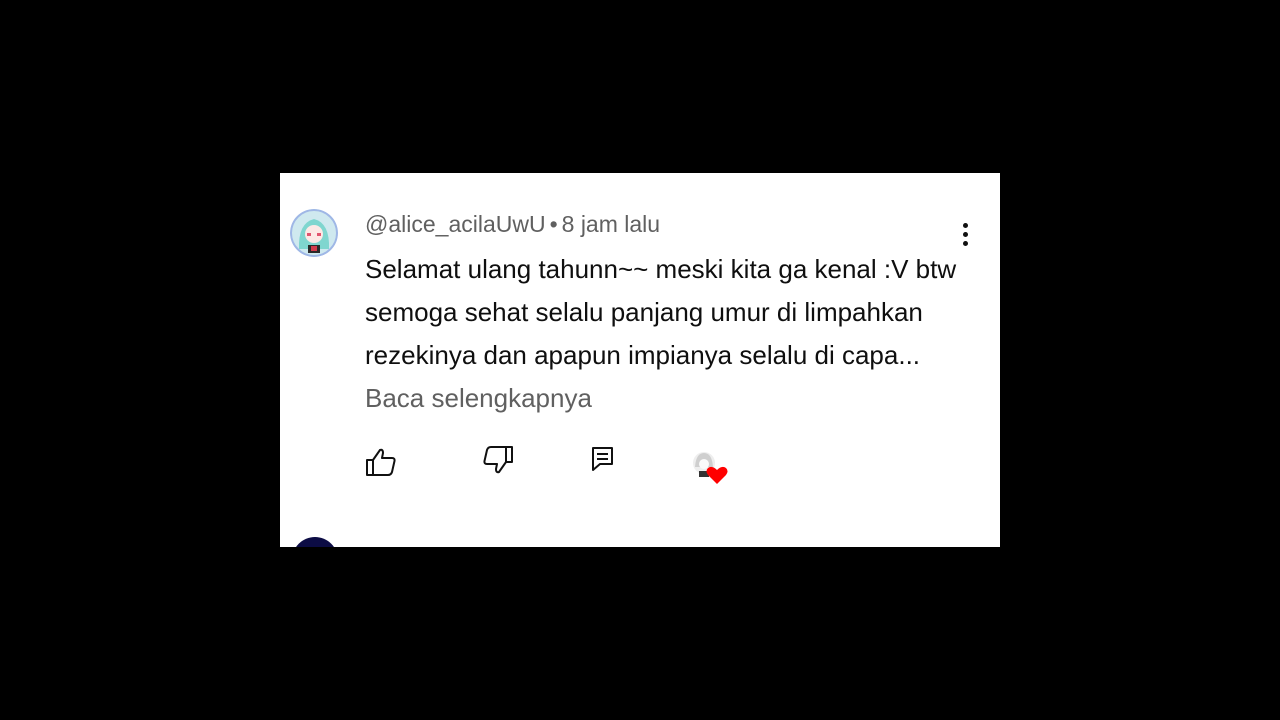  Describe the element at coordinates (602, 459) in the screenshot. I see `reply-icon` at that location.